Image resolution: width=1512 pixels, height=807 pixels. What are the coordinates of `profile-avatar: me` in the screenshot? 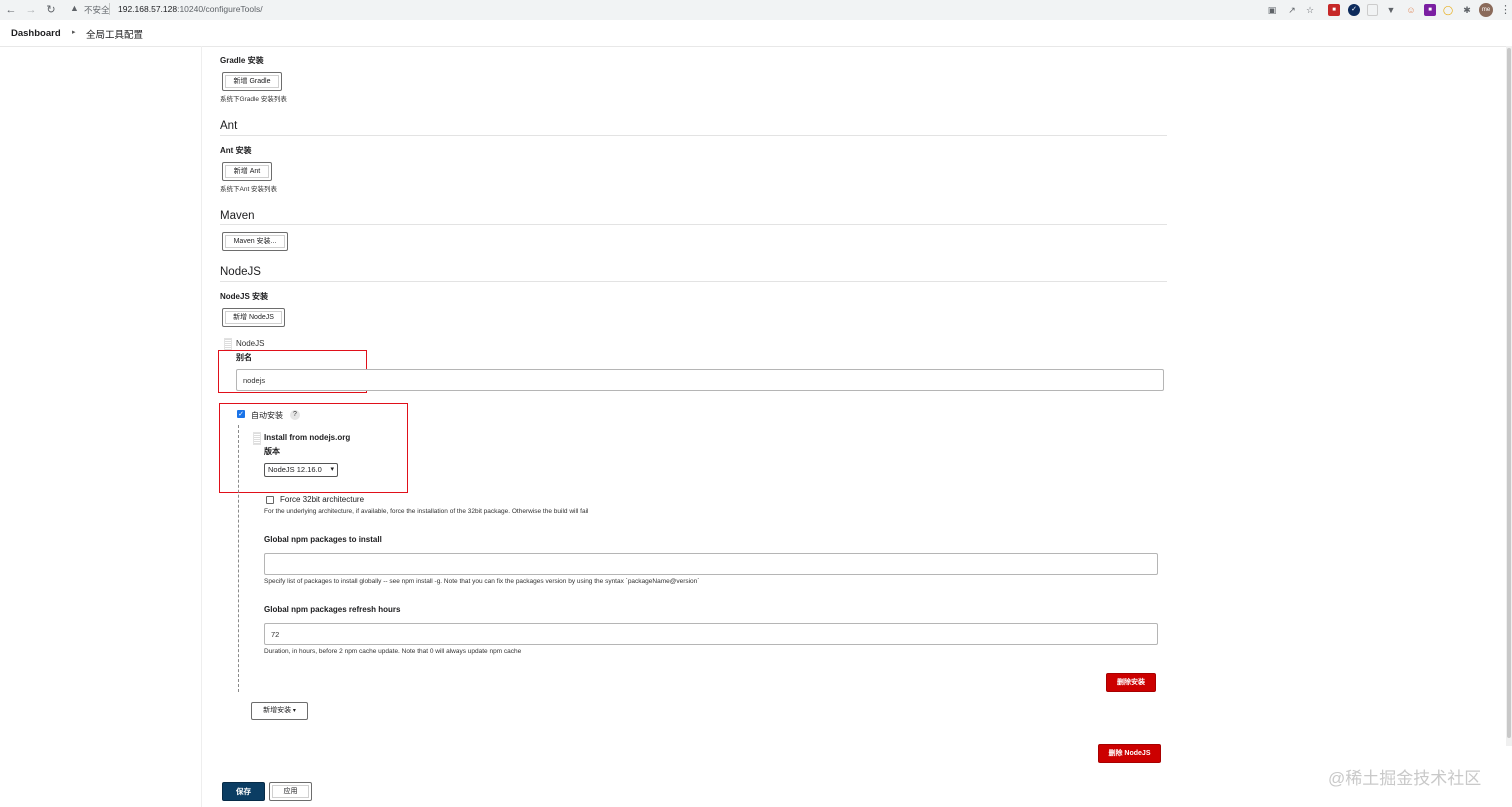 It's located at (1486, 10).